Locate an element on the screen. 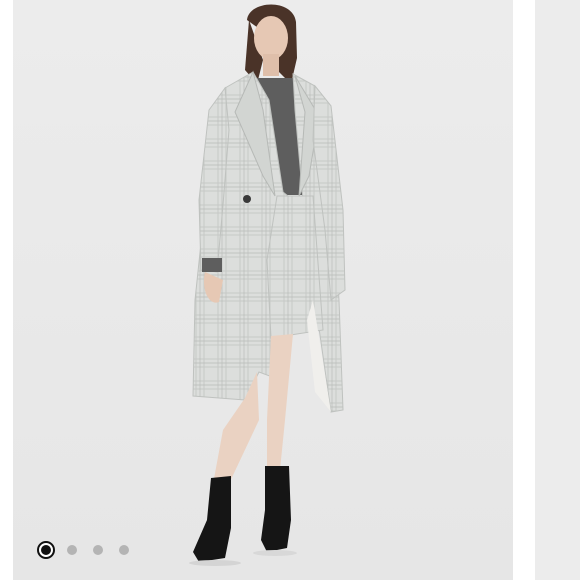  carousel-slide-next-peek is located at coordinates (557, 290).